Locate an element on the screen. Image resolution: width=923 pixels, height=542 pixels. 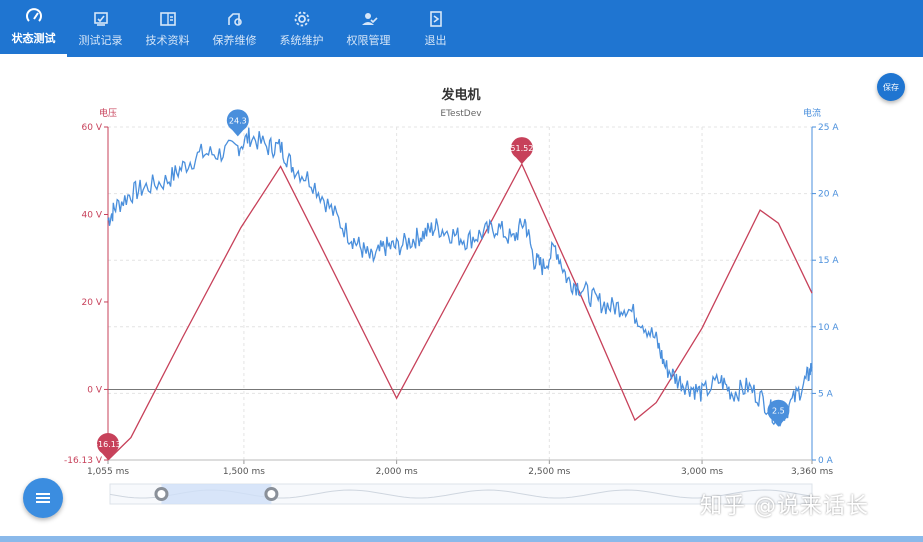
current-max-marker: 24.3 is located at coordinates (237, 123).